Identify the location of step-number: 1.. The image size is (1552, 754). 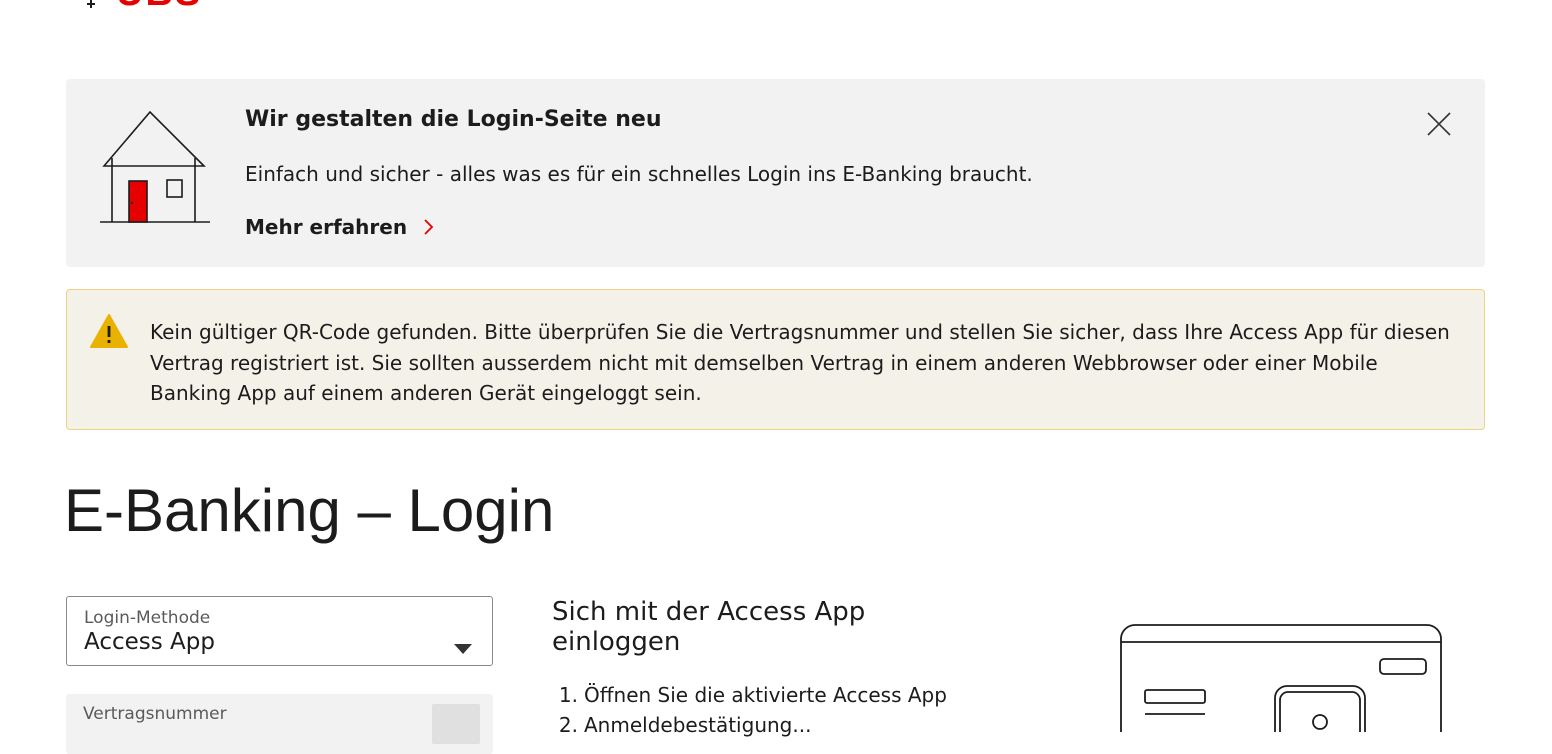
(568, 695).